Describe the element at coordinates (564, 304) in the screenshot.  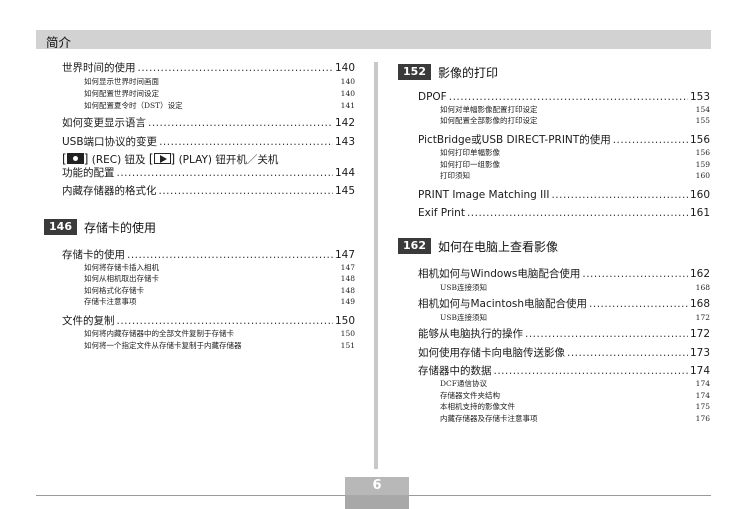
I see `toc-entry-macintosh: 相机如何与Macintosh电脑配合使用 168` at that location.